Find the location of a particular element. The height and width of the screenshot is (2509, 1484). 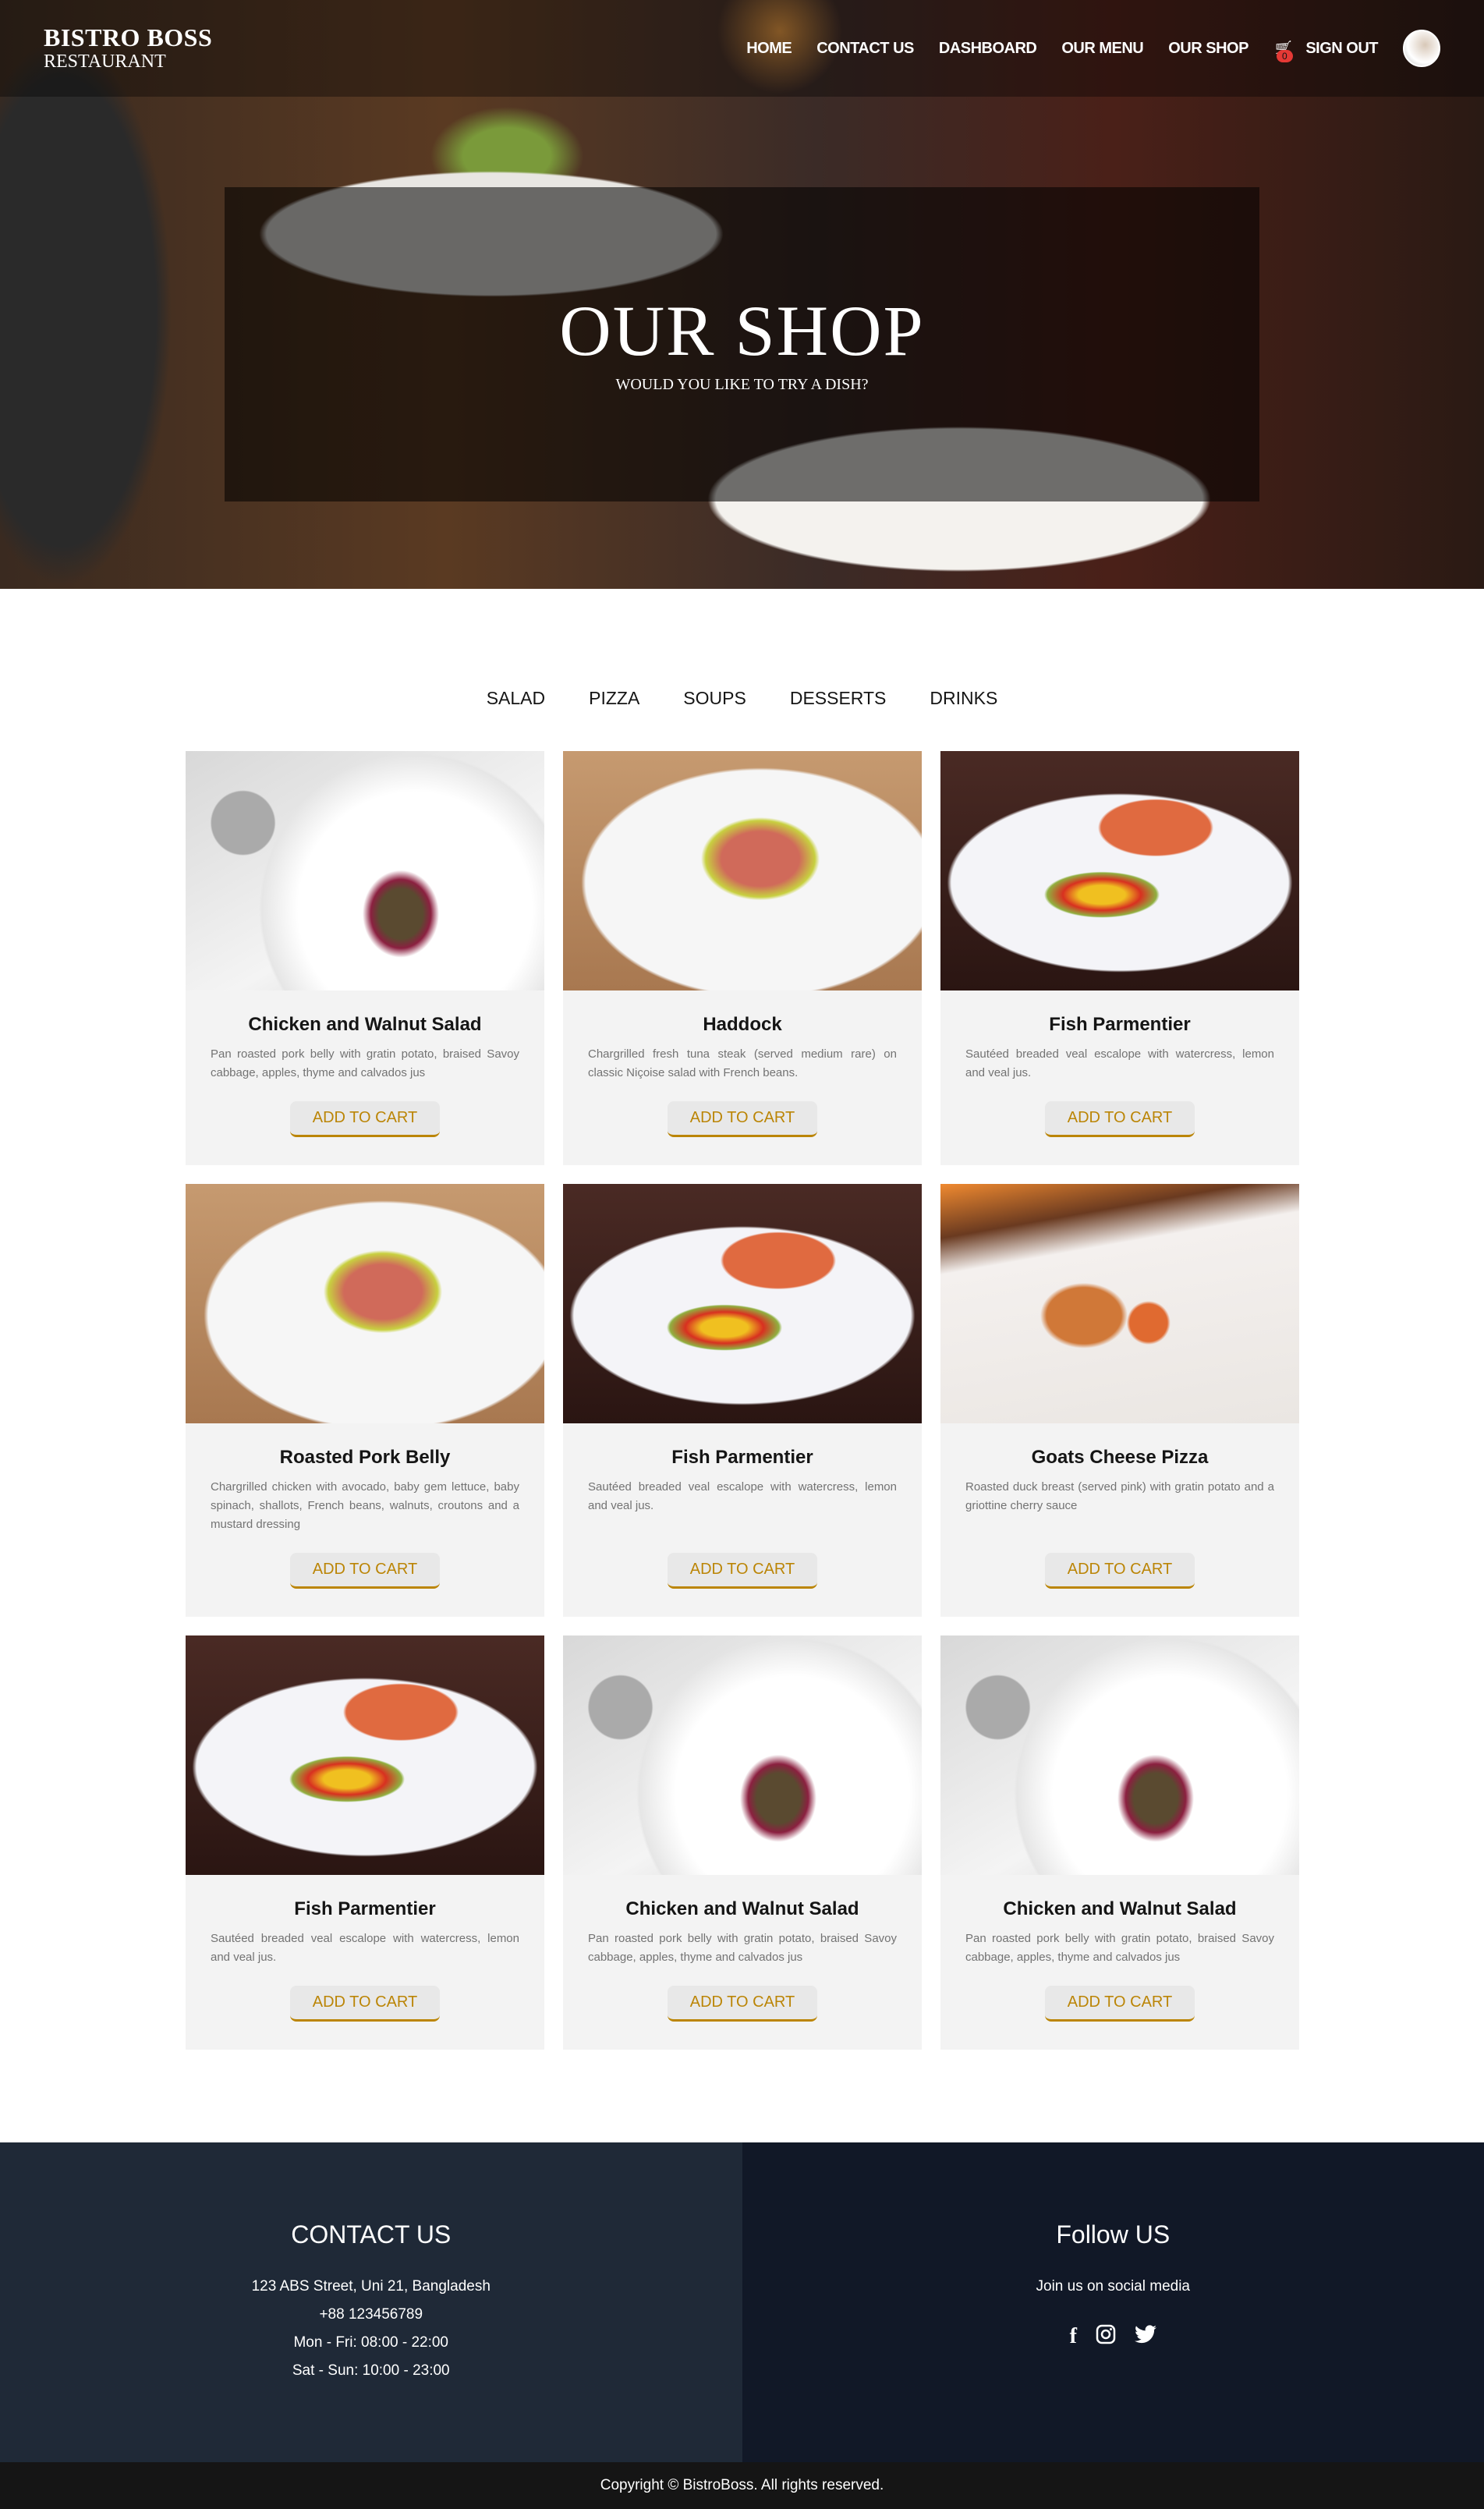

cart-button: 🛒︎ 0 is located at coordinates (1283, 50).